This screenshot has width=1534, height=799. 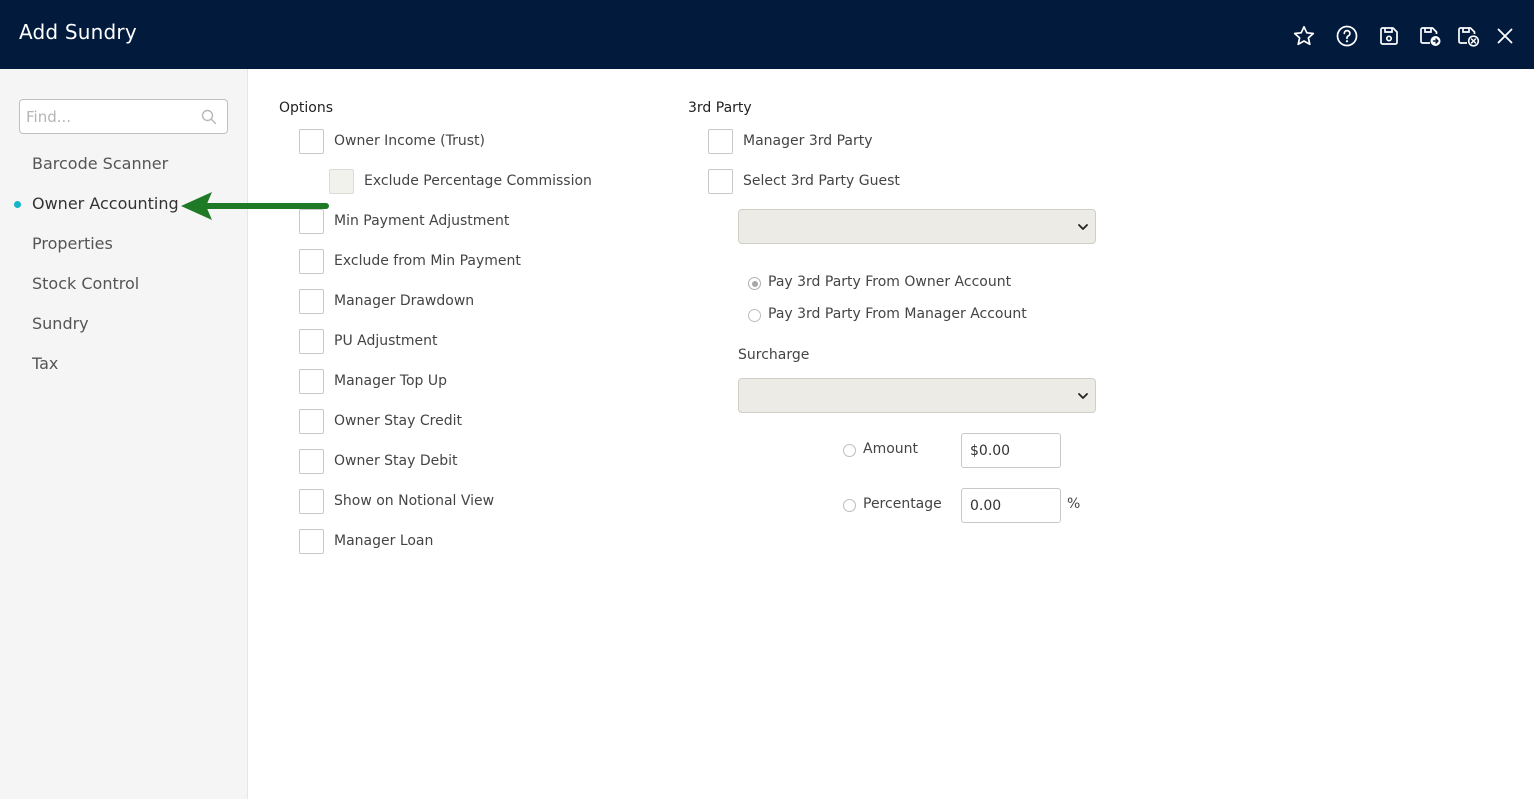 I want to click on manager-top-up-checkbox, so click(x=311, y=381).